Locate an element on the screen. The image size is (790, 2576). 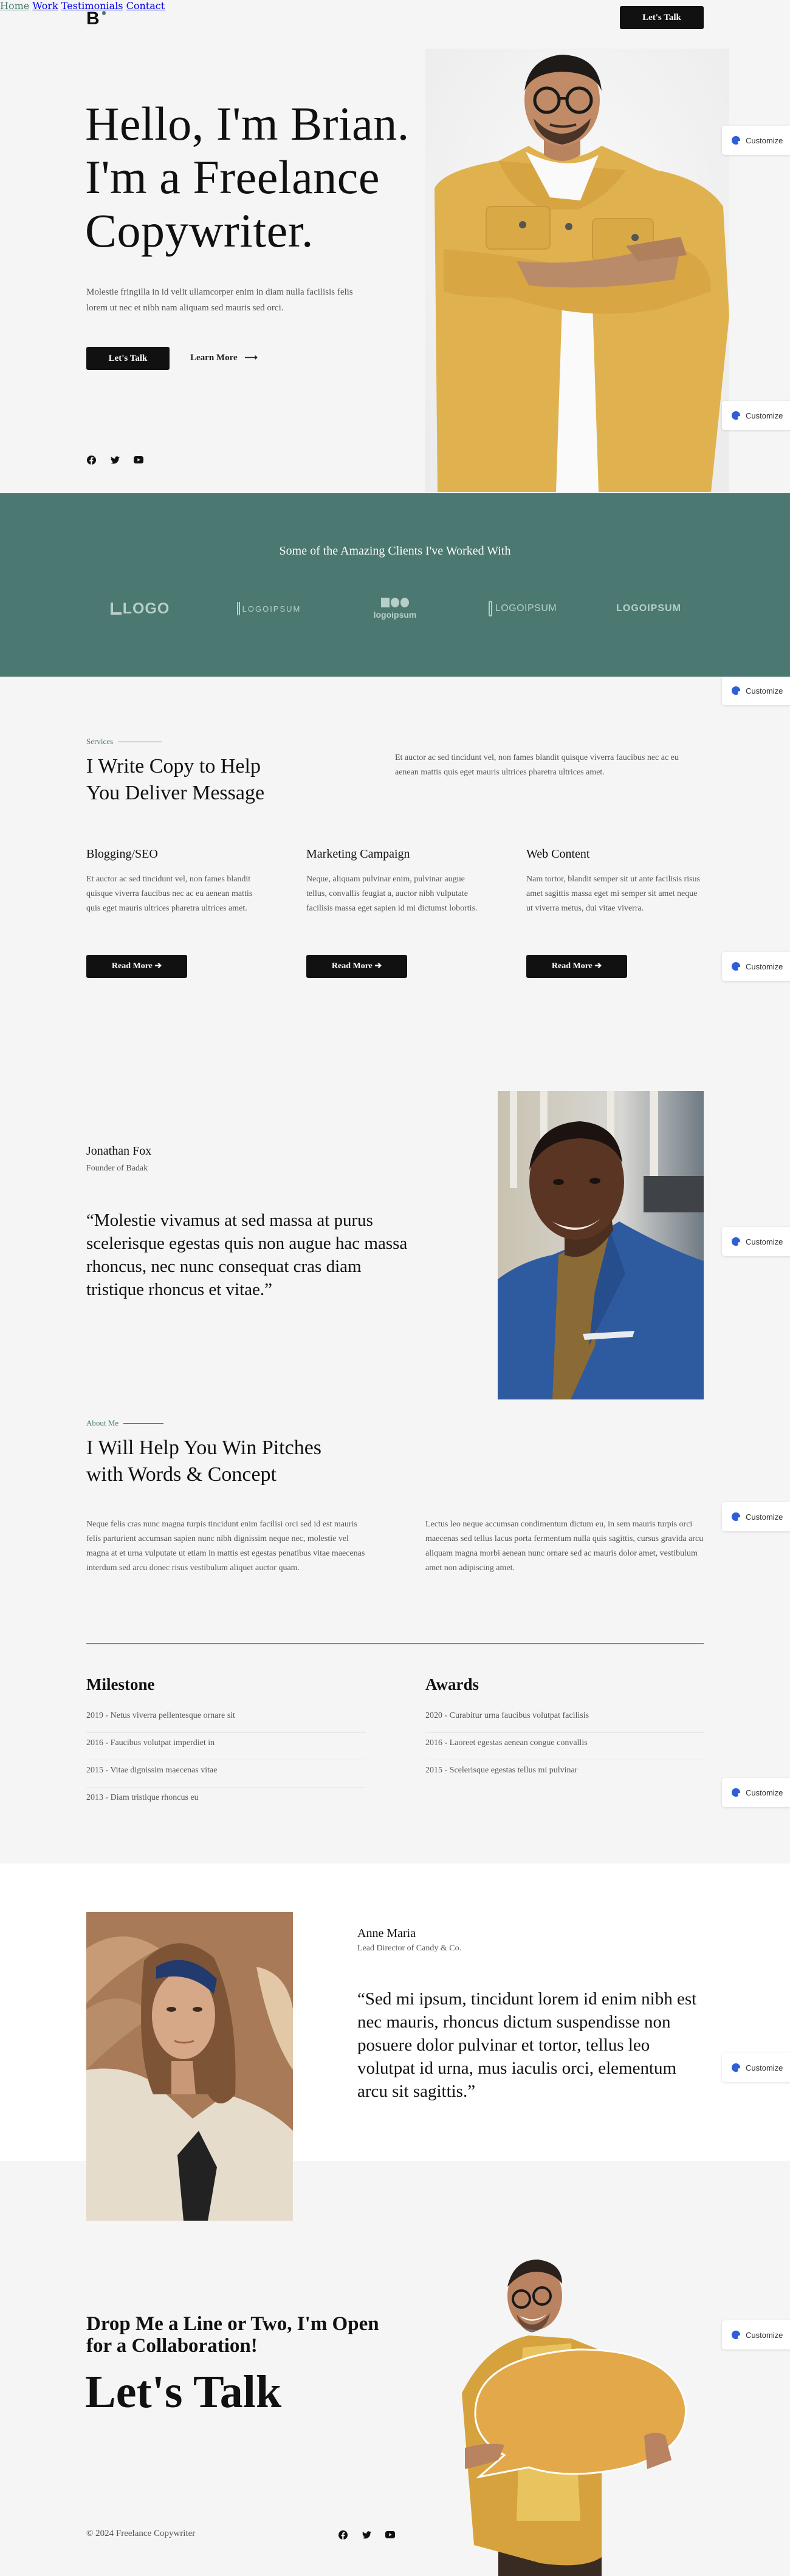
about-title-line: with Words & Concept is located at coordinates (181, 1474).